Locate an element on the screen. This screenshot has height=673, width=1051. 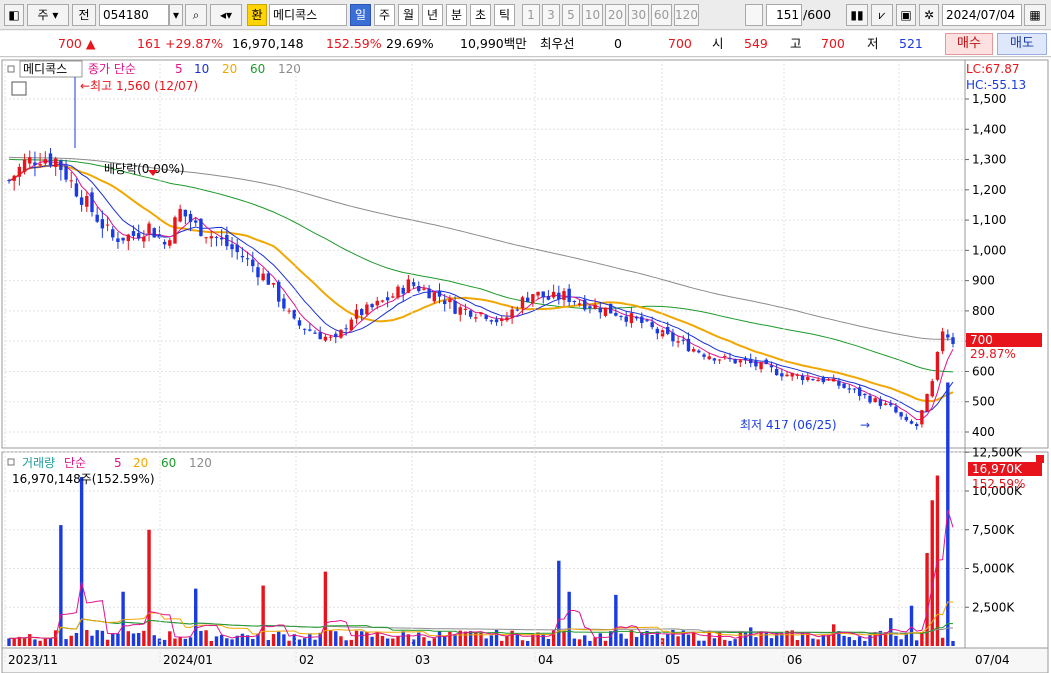
sound-icon: ◂▾ is located at coordinates (226, 15).